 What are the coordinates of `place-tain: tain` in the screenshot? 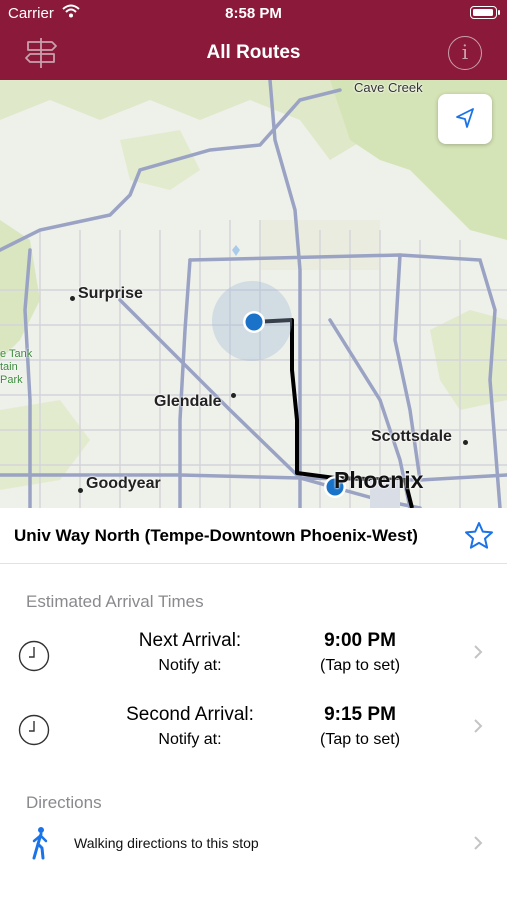 It's located at (9, 367).